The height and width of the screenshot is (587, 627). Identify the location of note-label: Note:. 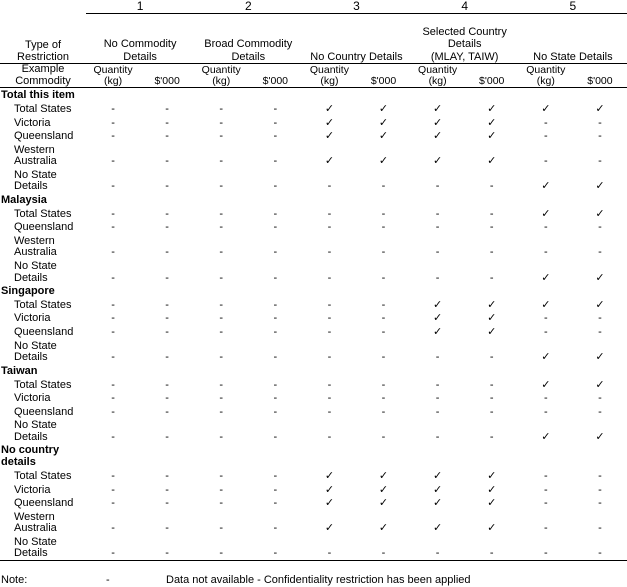
(14, 579).